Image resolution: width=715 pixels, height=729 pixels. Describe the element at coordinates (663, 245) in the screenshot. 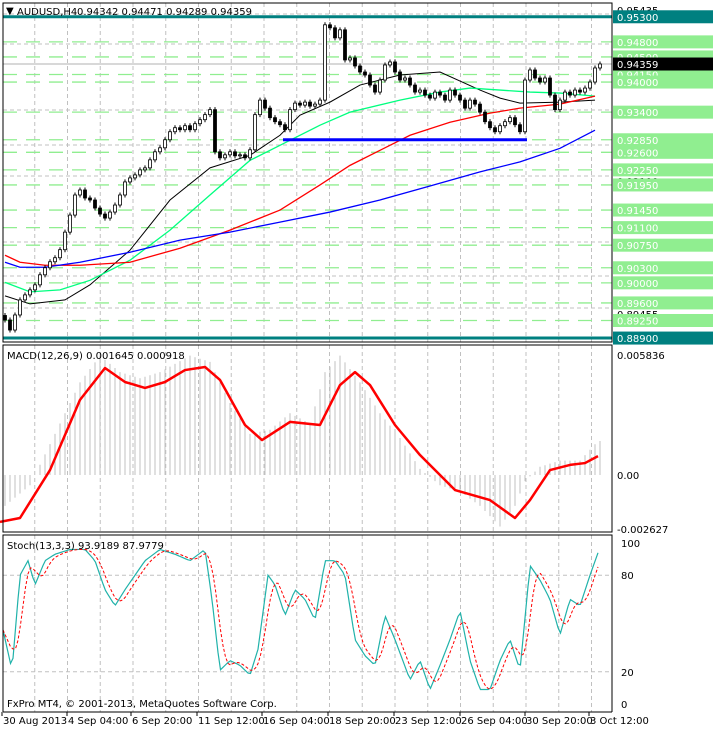

I see `price-level-label: 0.90750` at that location.